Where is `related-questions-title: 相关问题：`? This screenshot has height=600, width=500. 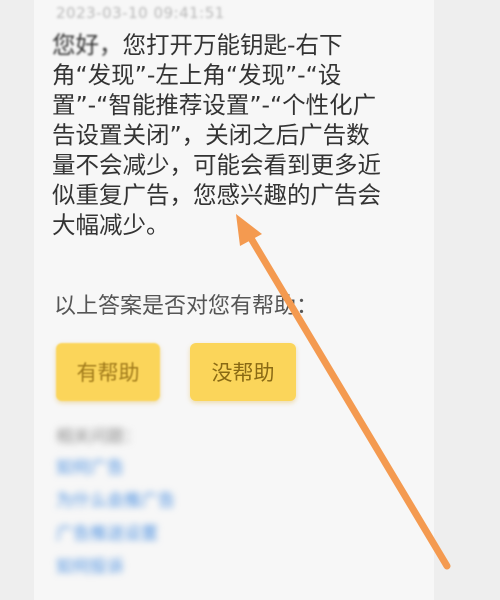 related-questions-title: 相关问题： is located at coordinates (98, 437).